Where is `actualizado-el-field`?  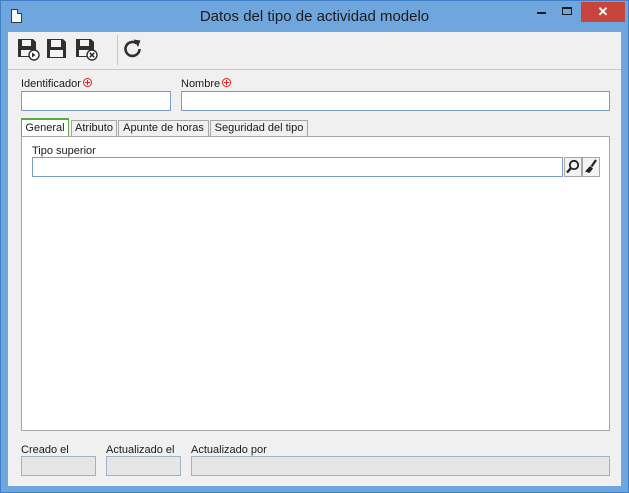 actualizado-el-field is located at coordinates (143, 466).